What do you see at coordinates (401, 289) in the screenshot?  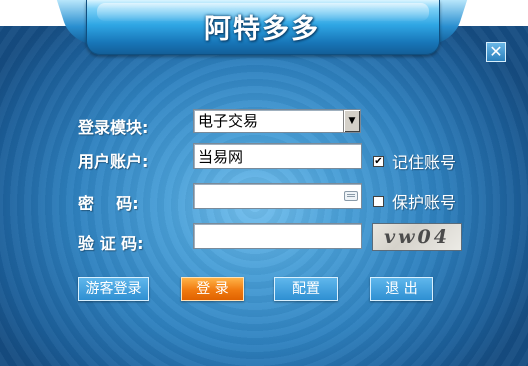 I see `exit-button: 退 出` at bounding box center [401, 289].